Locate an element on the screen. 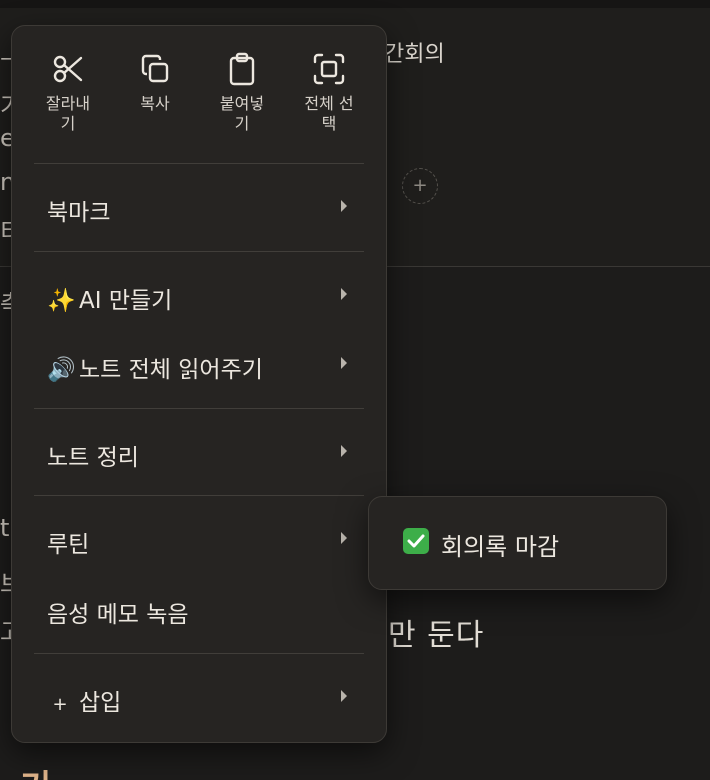  copy-label: 복사 is located at coordinates (155, 103).